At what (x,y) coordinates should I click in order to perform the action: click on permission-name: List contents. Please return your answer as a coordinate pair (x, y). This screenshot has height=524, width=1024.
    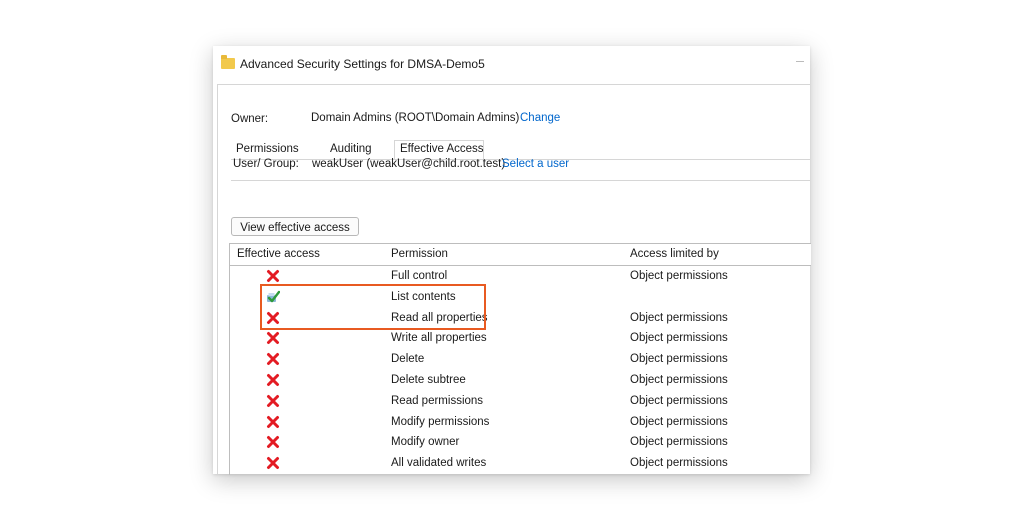
    Looking at the image, I should click on (423, 296).